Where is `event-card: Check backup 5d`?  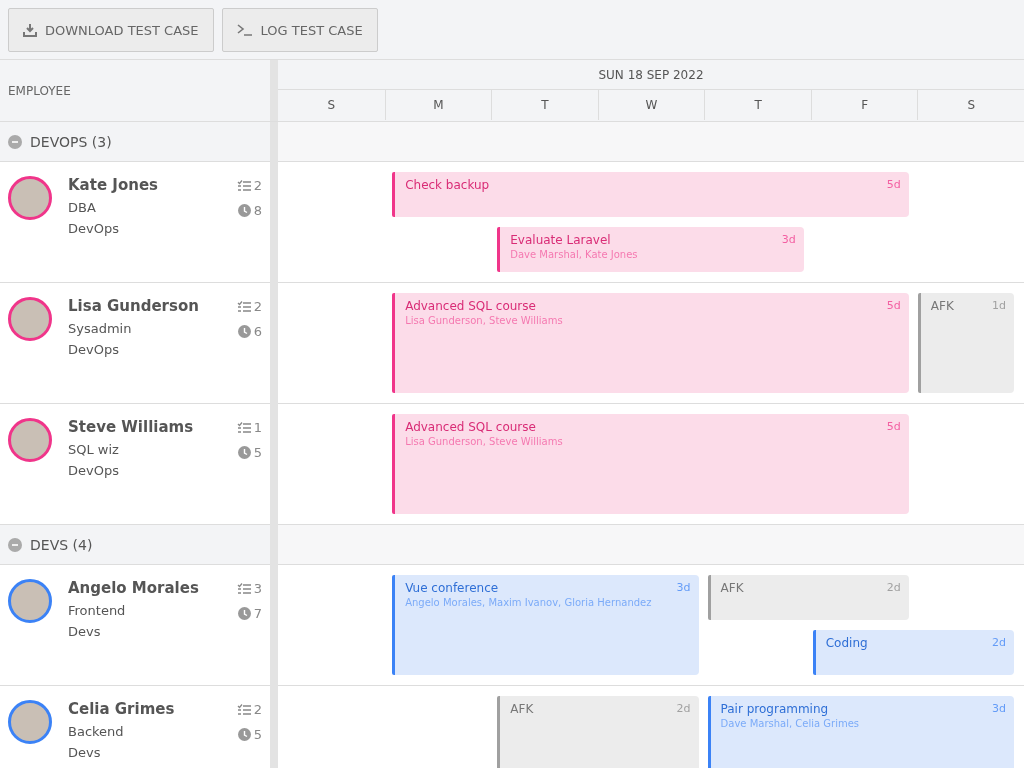 event-card: Check backup 5d is located at coordinates (650, 194).